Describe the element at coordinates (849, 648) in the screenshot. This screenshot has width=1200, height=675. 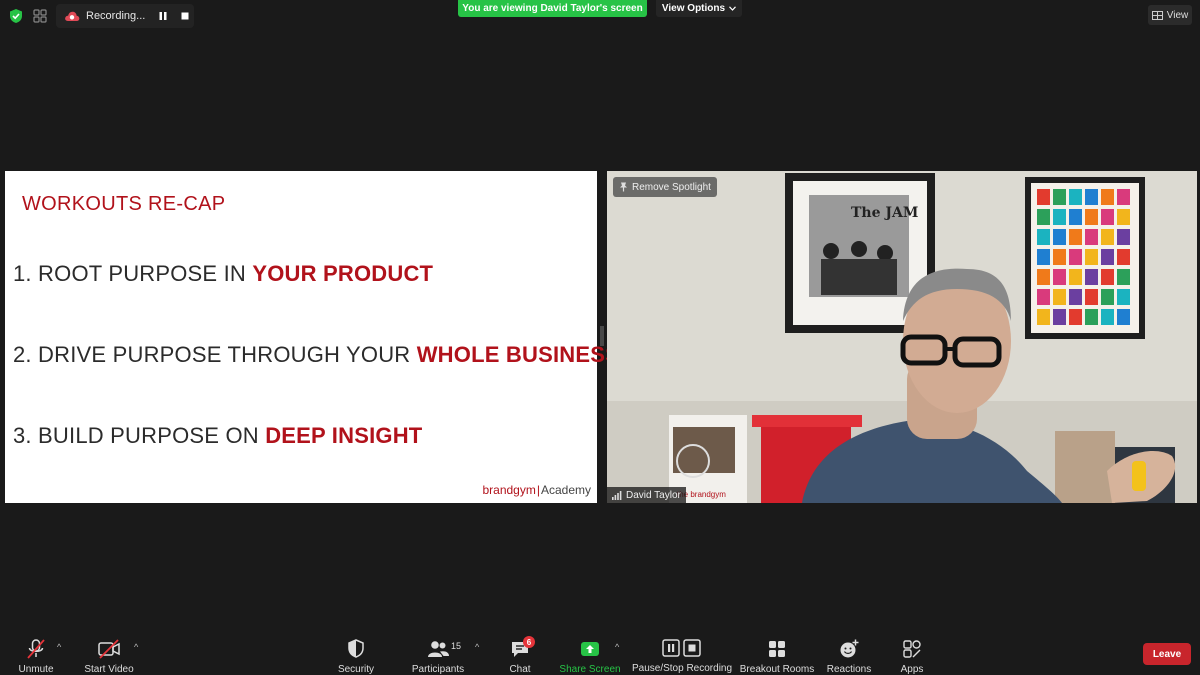
I see `smiley-plus-icon` at that location.